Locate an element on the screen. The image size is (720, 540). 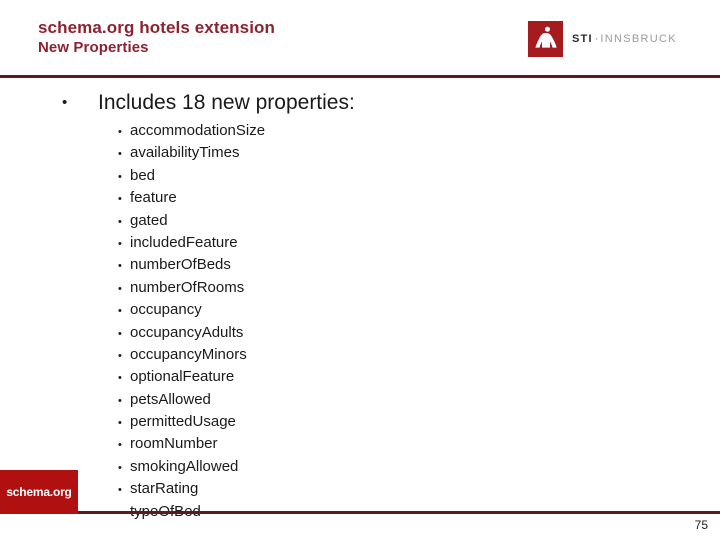
sti-person-icon is located at coordinates (545, 39).